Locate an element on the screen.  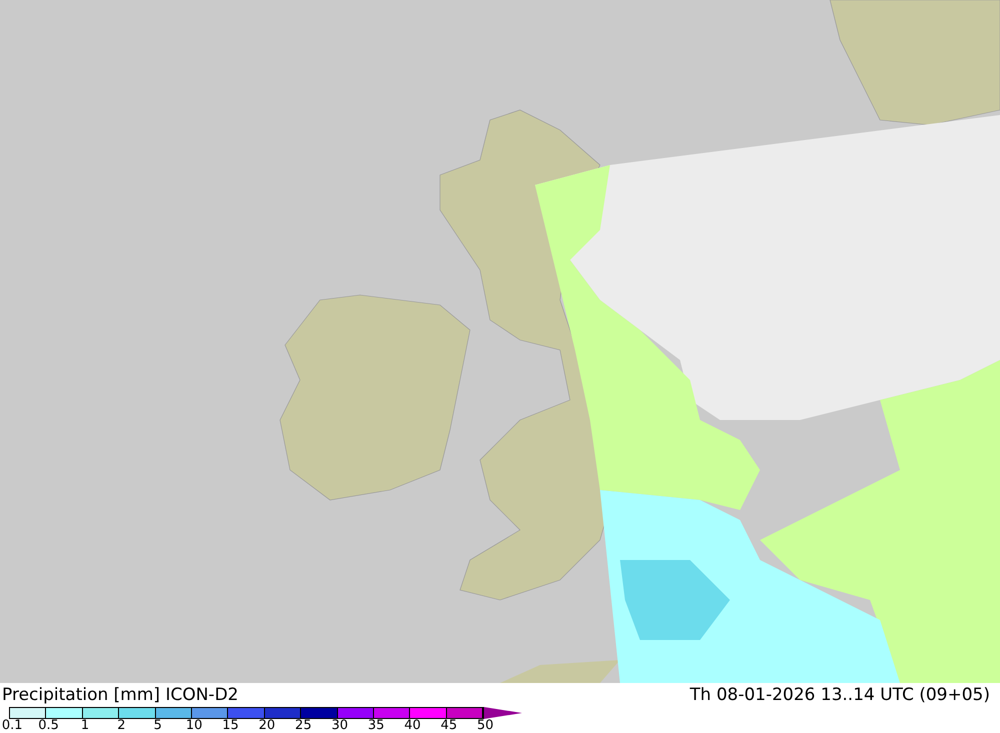
scale-label: 30 is located at coordinates (339, 725).